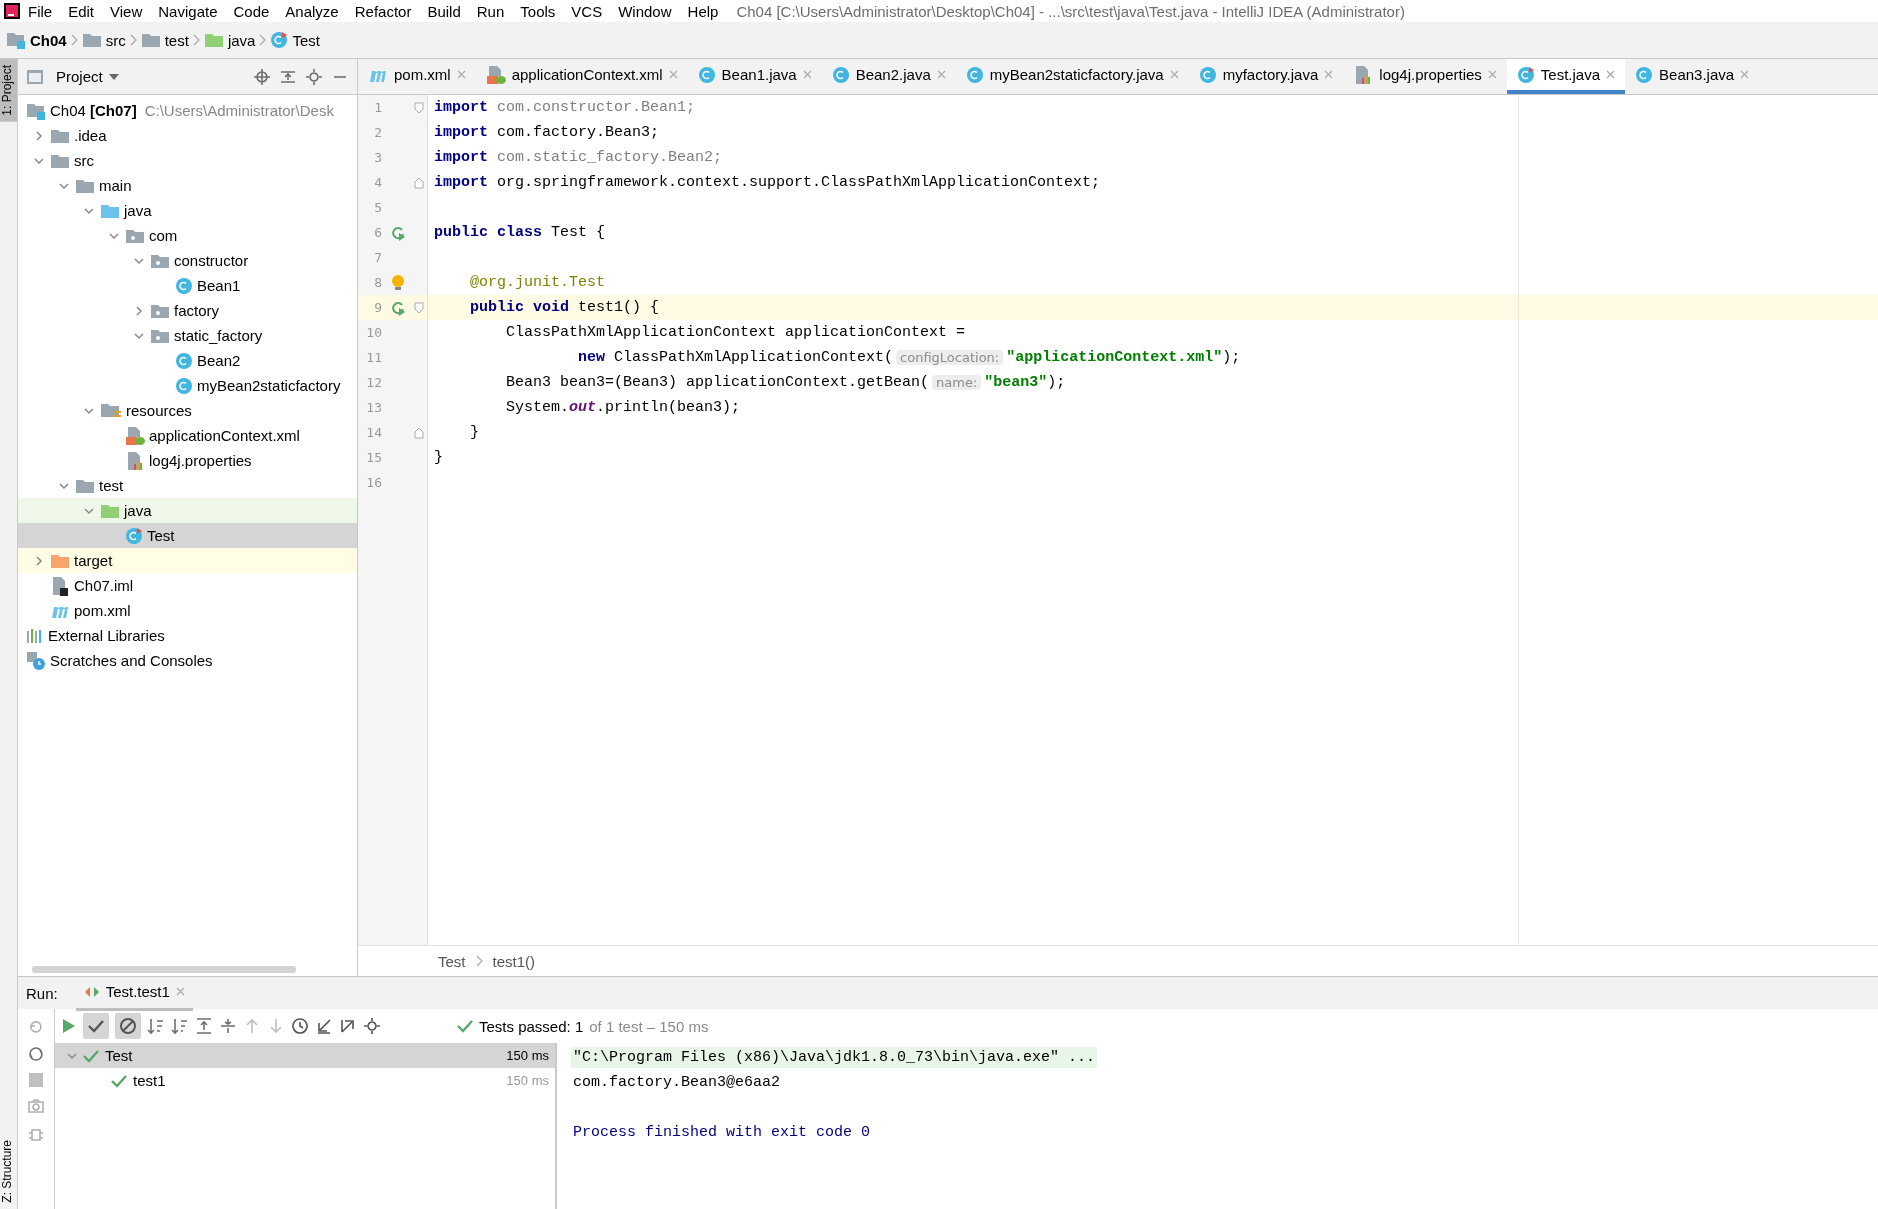  I want to click on show-passed-toggle, so click(96, 1026).